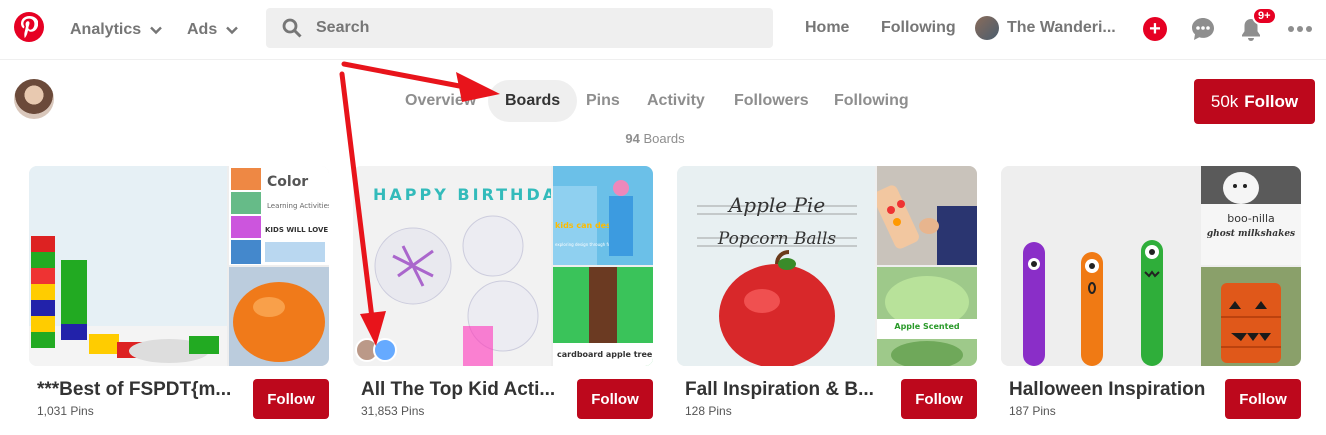  What do you see at coordinates (65, 411) in the screenshot?
I see `board-pin-count: 1,031 Pins` at bounding box center [65, 411].